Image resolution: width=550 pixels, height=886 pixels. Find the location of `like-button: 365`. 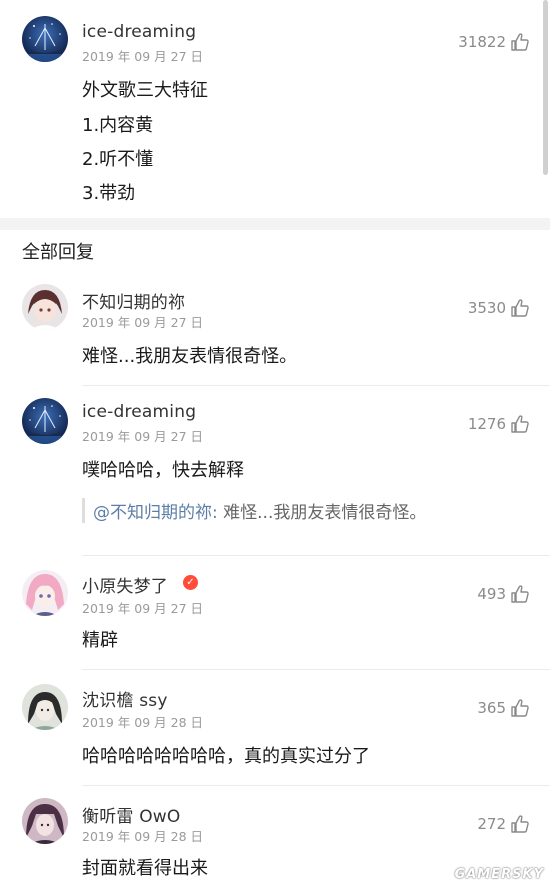

like-button: 365 is located at coordinates (503, 708).